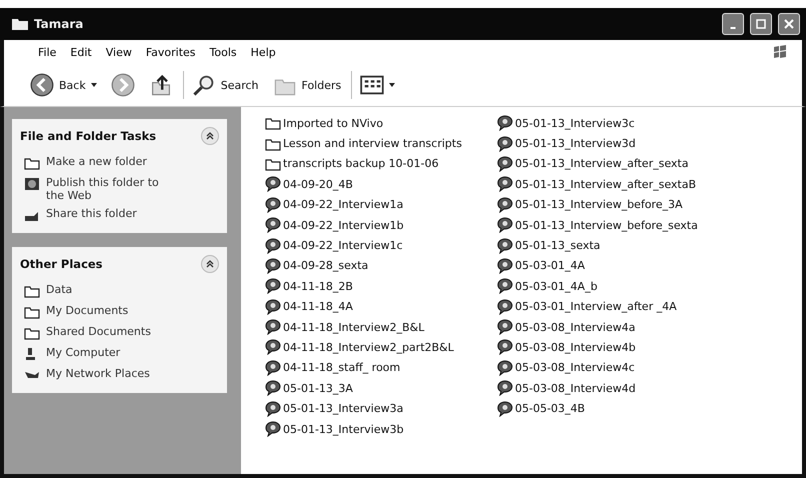  I want to click on maximize-button, so click(761, 24).